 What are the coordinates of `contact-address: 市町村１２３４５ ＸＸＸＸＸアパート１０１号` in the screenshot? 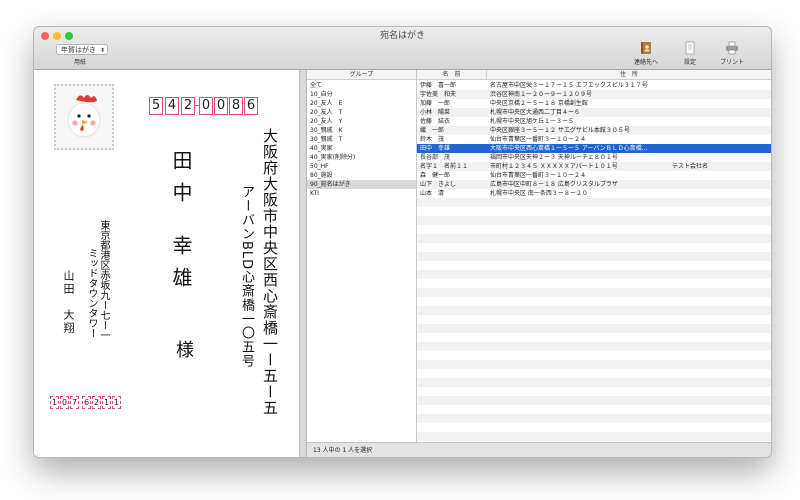 It's located at (554, 166).